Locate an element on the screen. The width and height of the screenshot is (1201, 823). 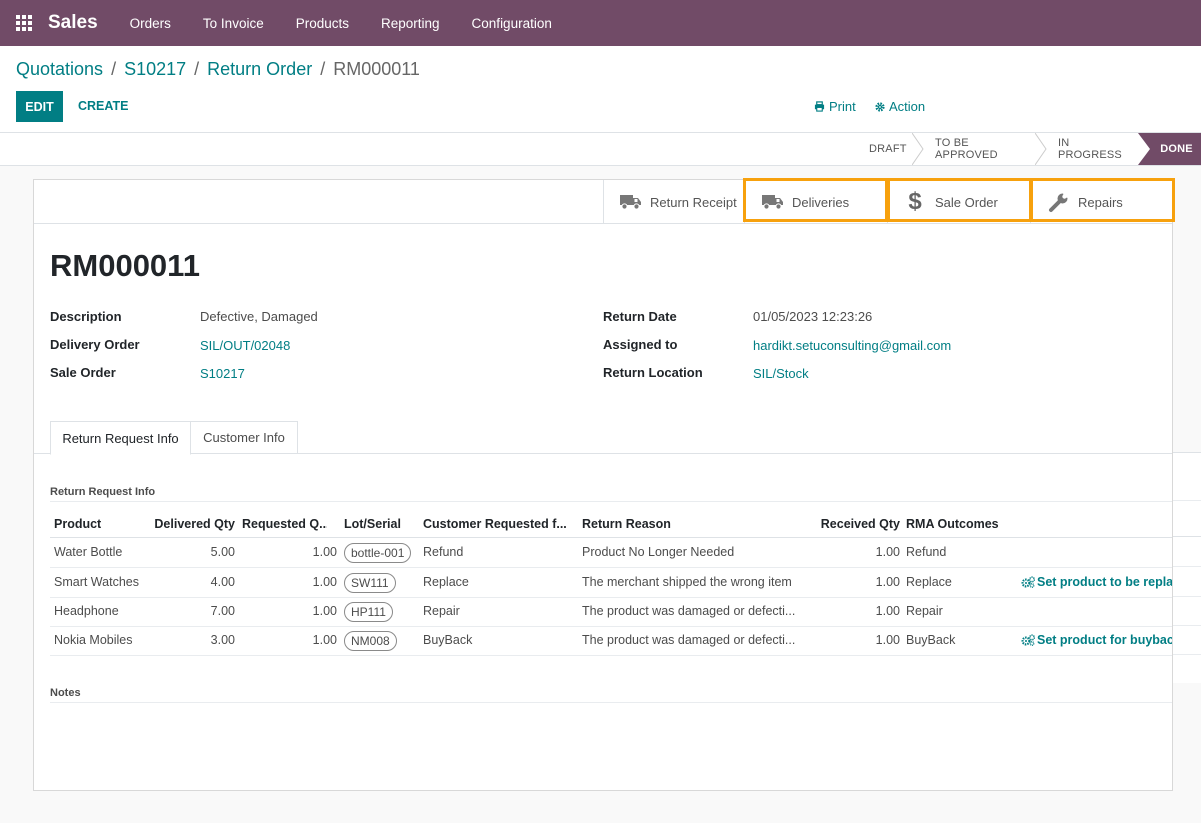
cell-delivered-qty: 3.00 is located at coordinates (222, 640).